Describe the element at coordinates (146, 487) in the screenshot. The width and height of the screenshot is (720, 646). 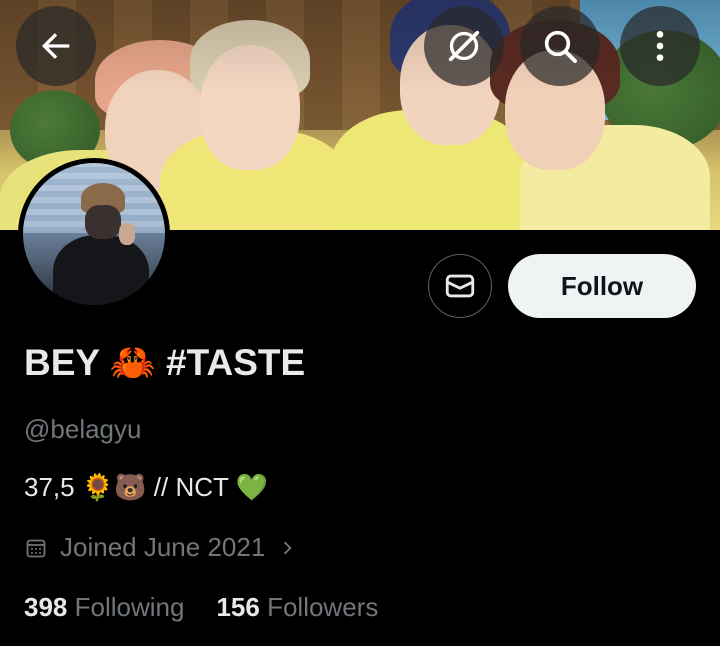
I see `profile-bio: 37,5 🌻🐻 // NCT 💚` at that location.